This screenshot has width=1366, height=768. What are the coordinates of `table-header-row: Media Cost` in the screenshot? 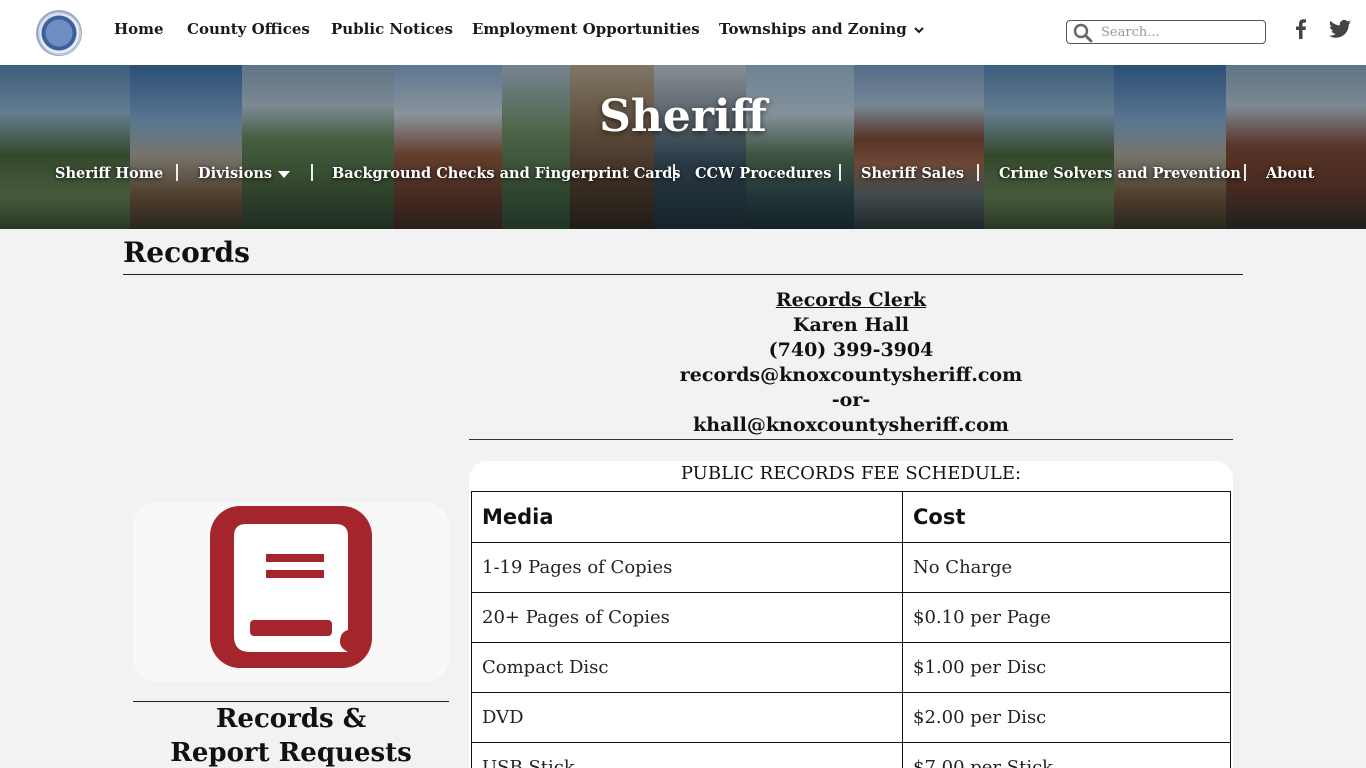 It's located at (851, 517).